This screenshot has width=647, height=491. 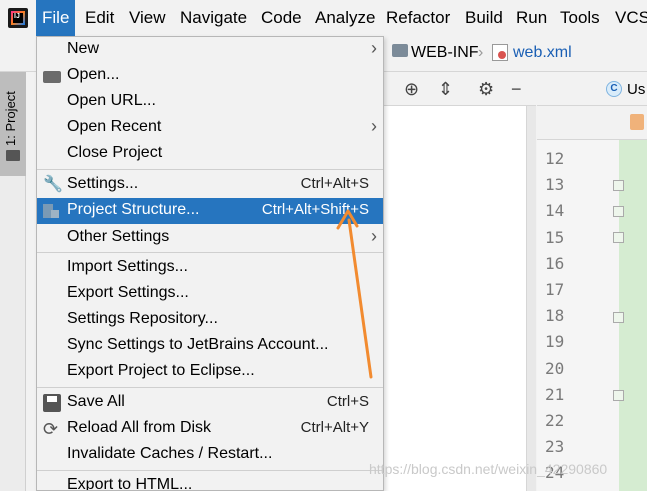 I want to click on annotation-arrow, so click(x=354, y=294).